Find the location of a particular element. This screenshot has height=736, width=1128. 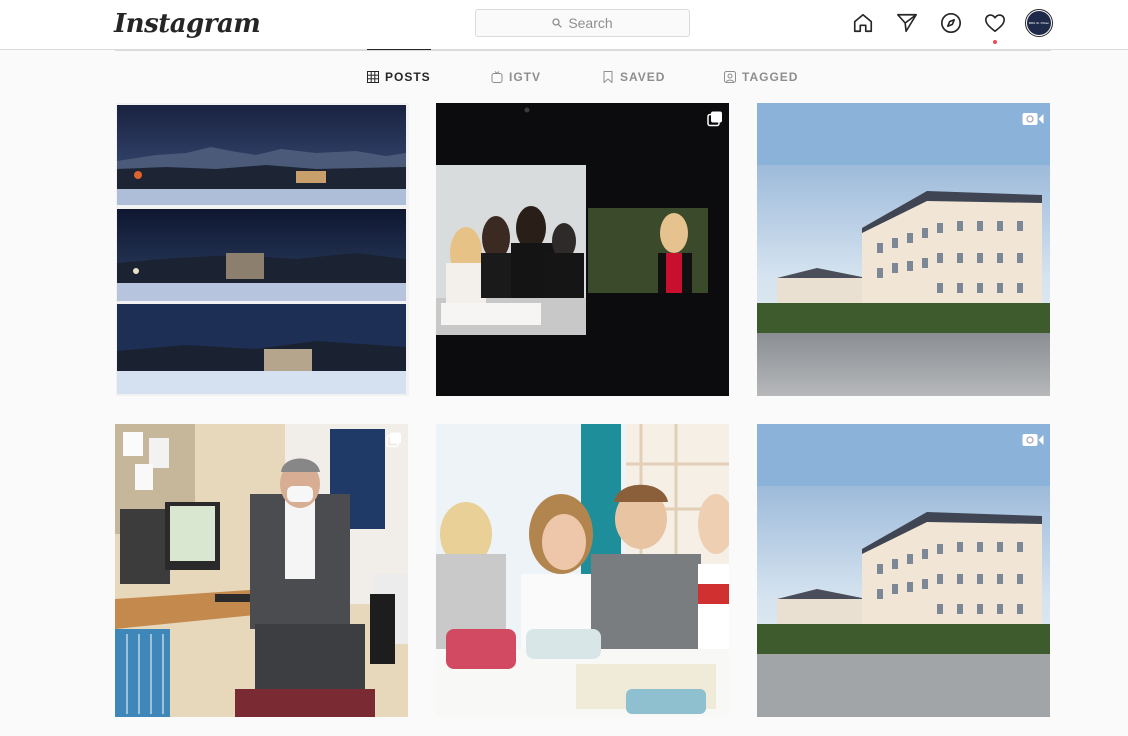

tab-label: TAGGED is located at coordinates (770, 77).